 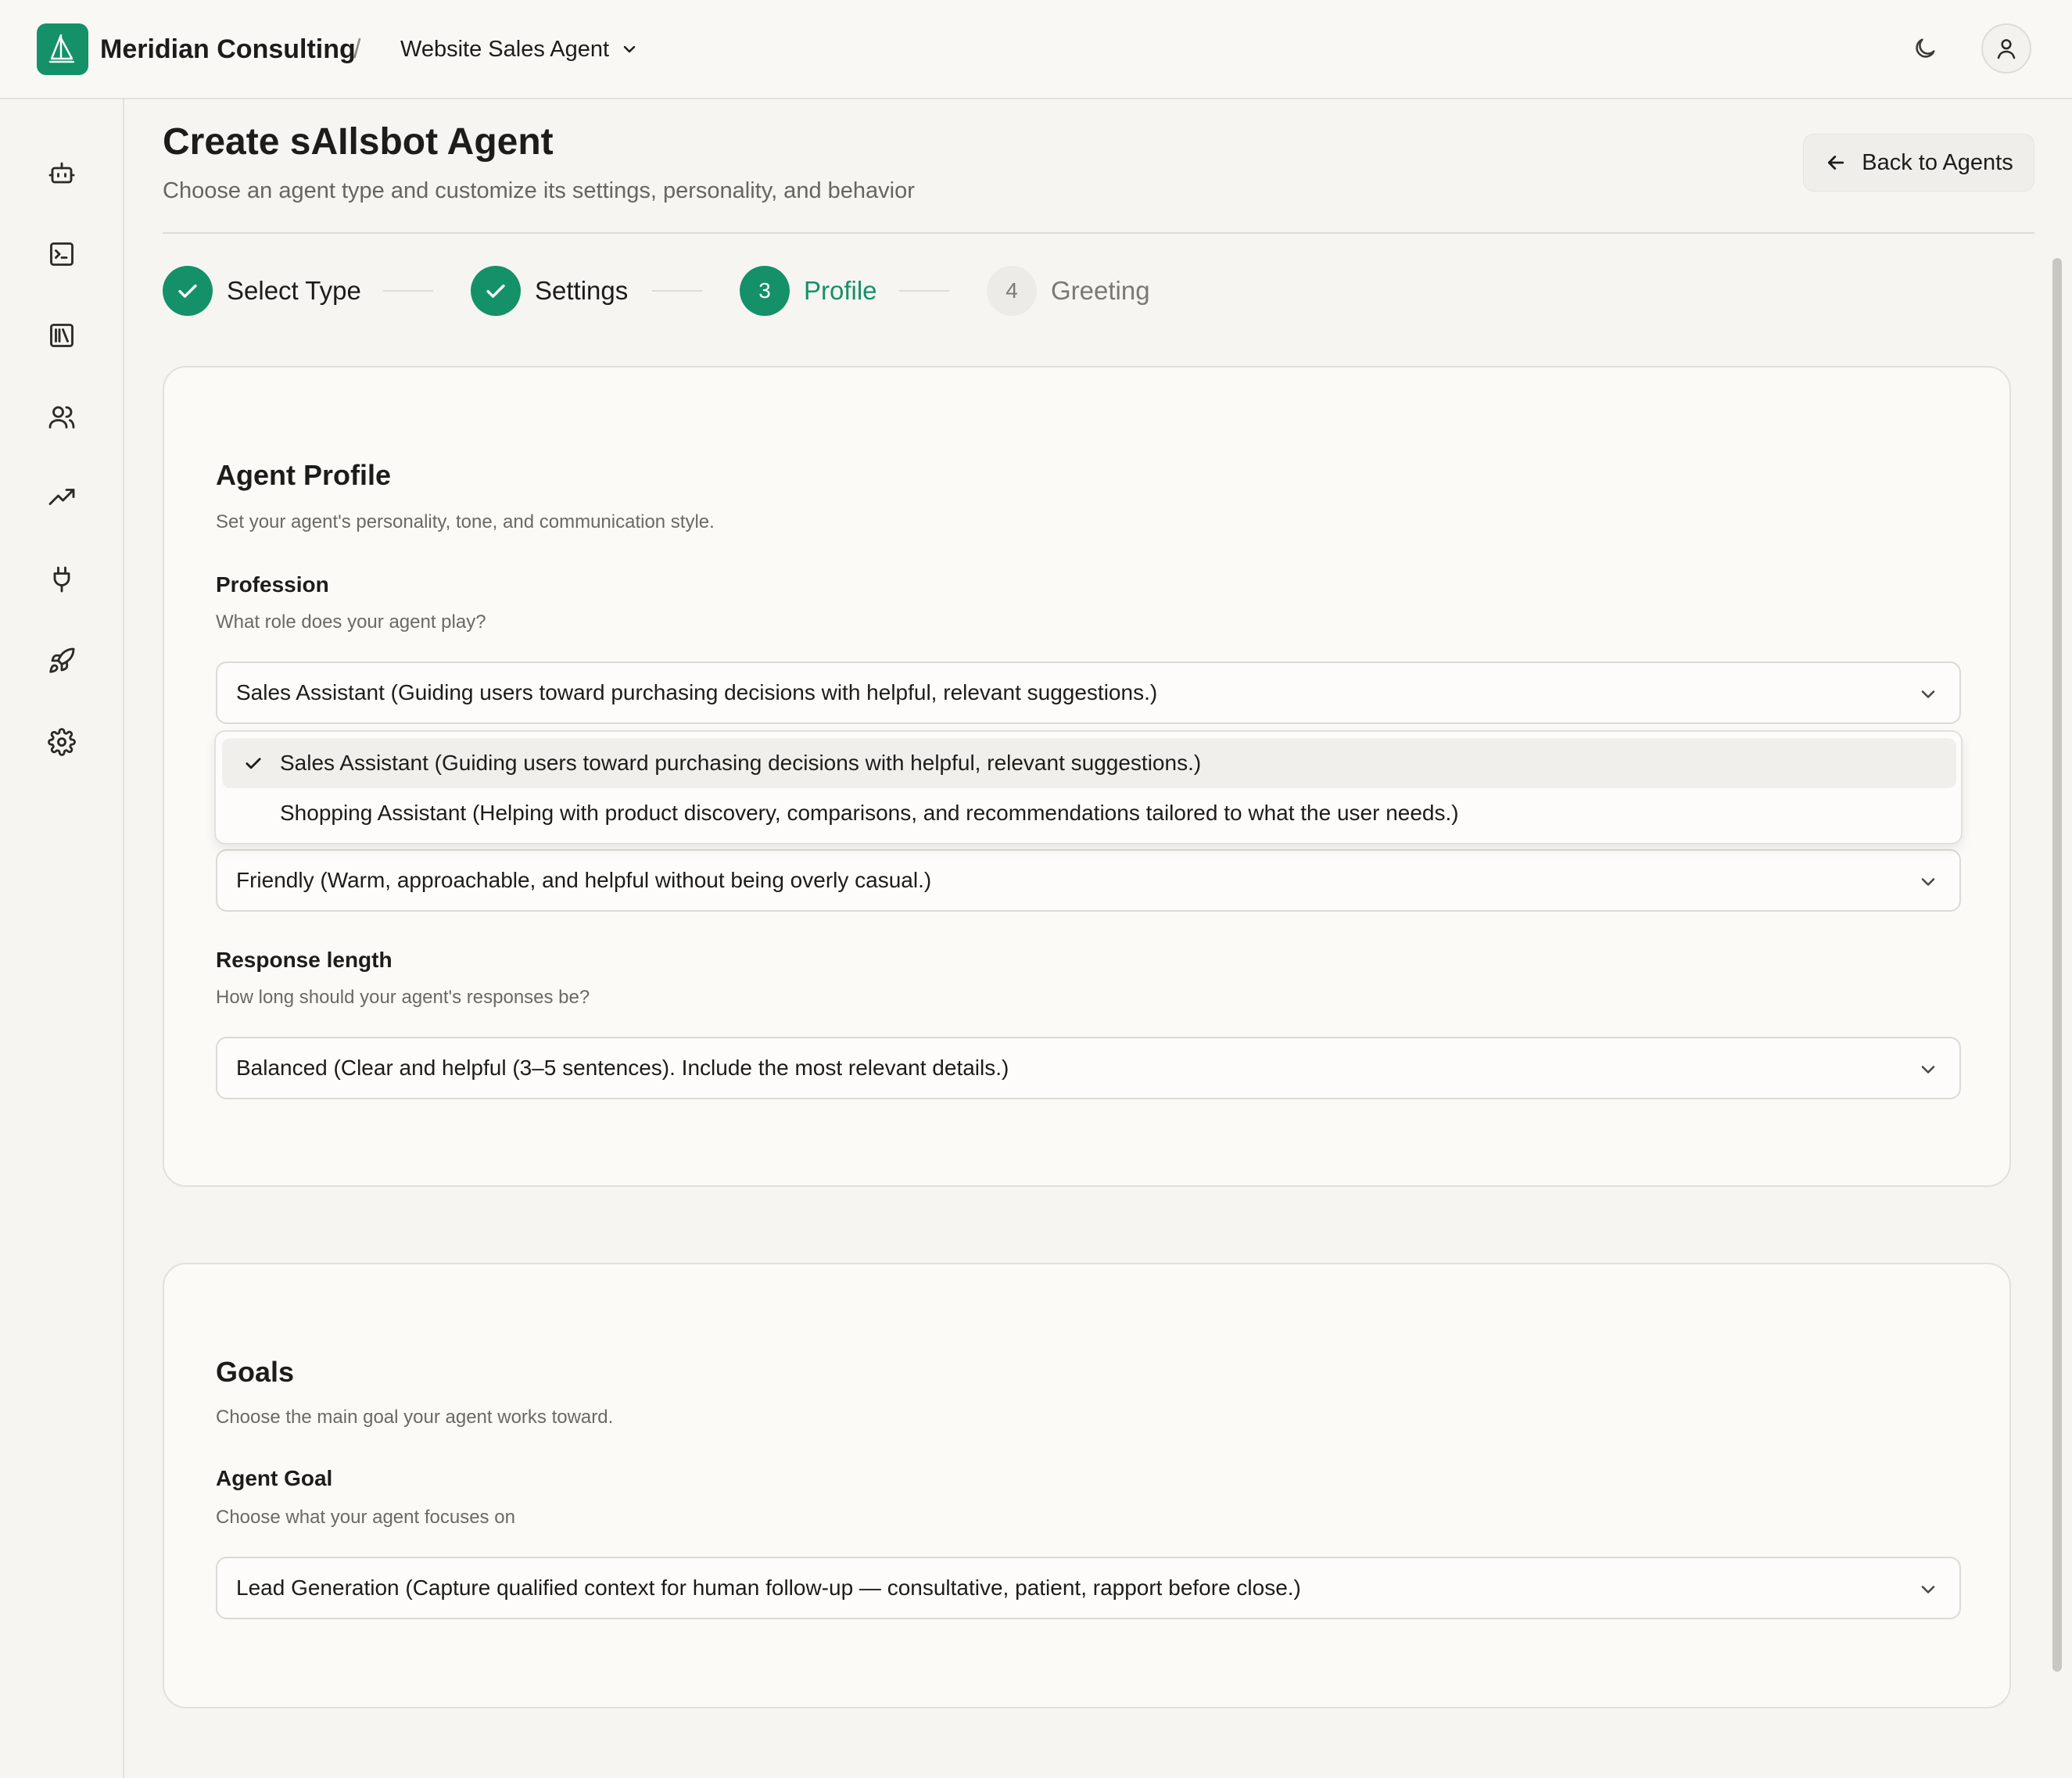 I want to click on agent-goal-label: Agent Goal, so click(x=274, y=1478).